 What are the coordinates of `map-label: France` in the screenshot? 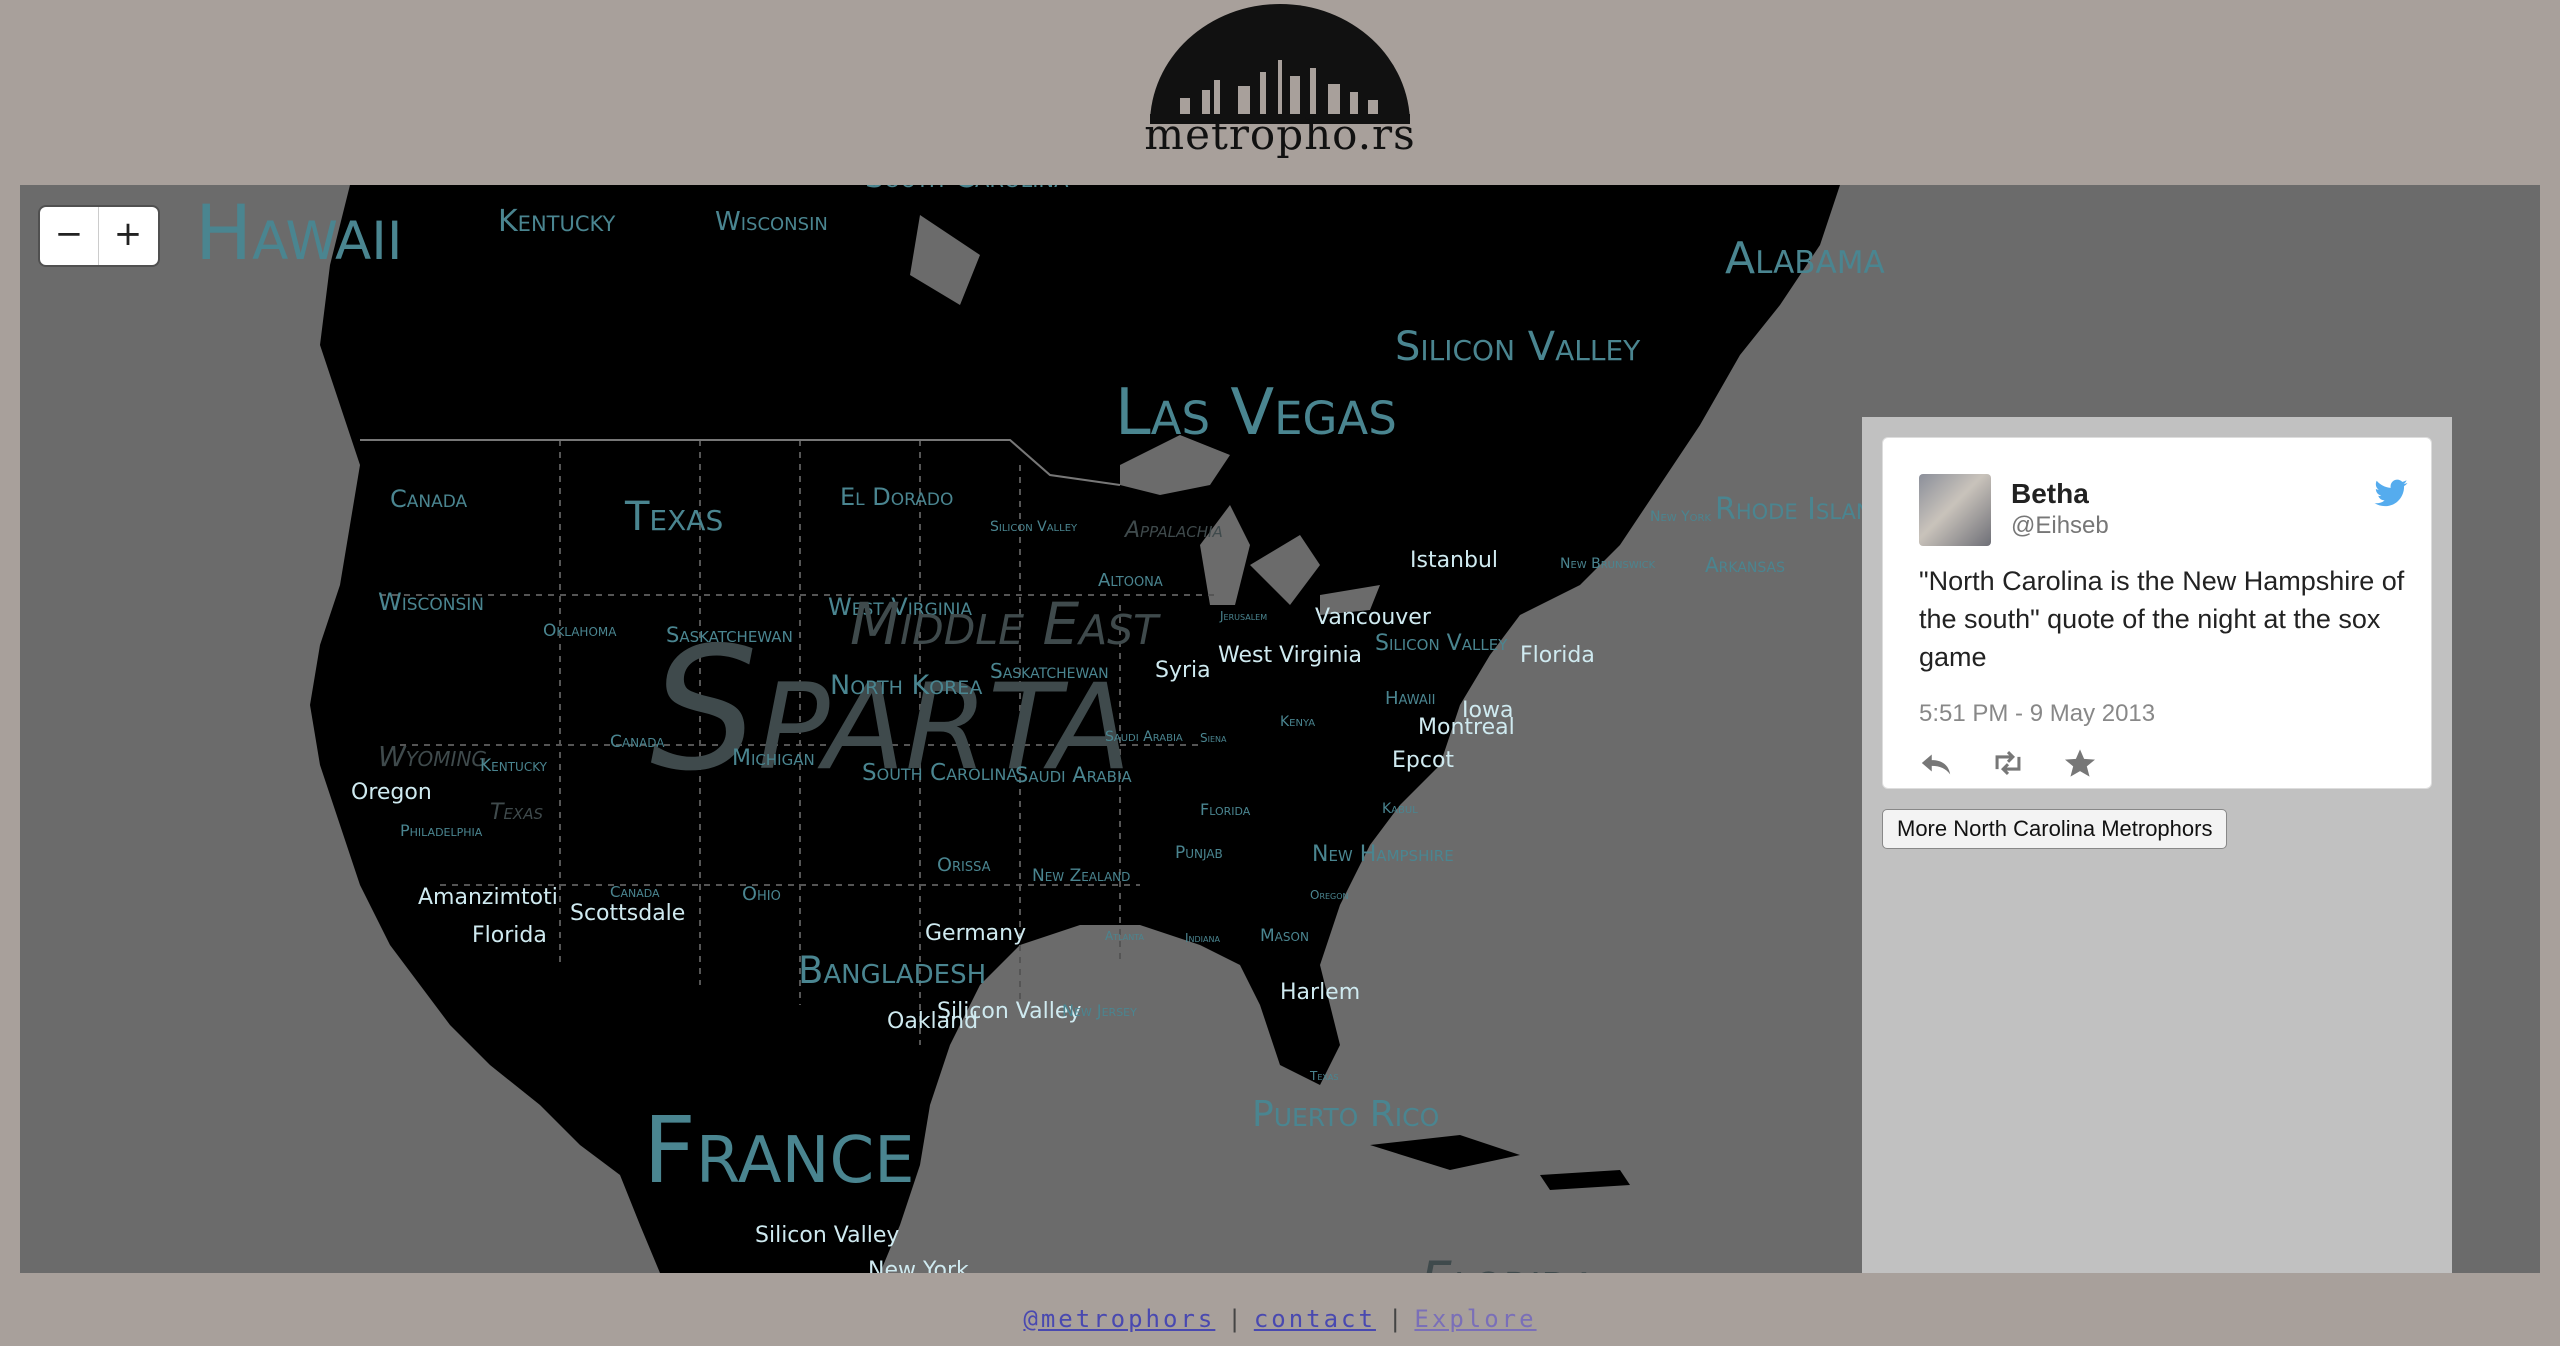 It's located at (779, 1151).